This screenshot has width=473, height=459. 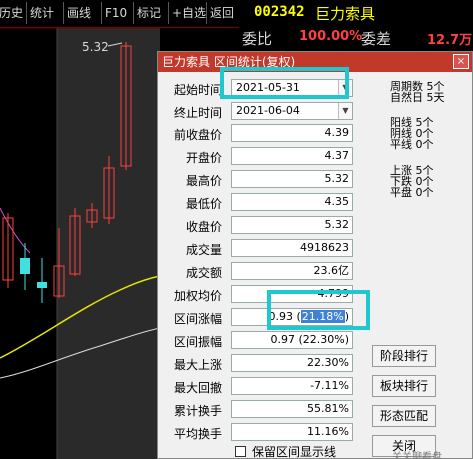 I want to click on sector-ranking-button: 板块排行, so click(x=404, y=386).